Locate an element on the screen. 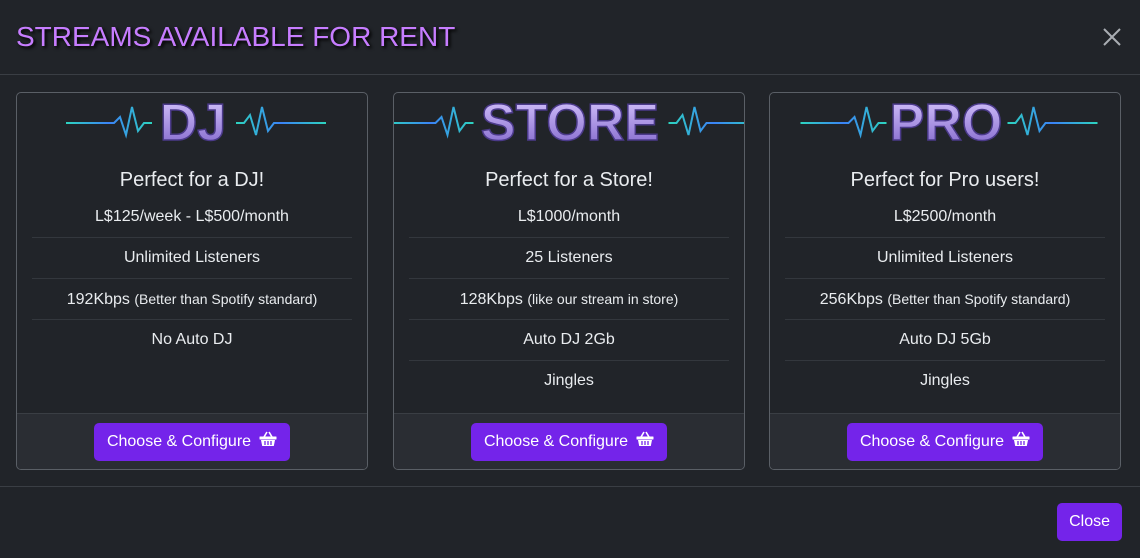 This screenshot has height=558, width=1140. feature-main: L$2500/month is located at coordinates (945, 216).